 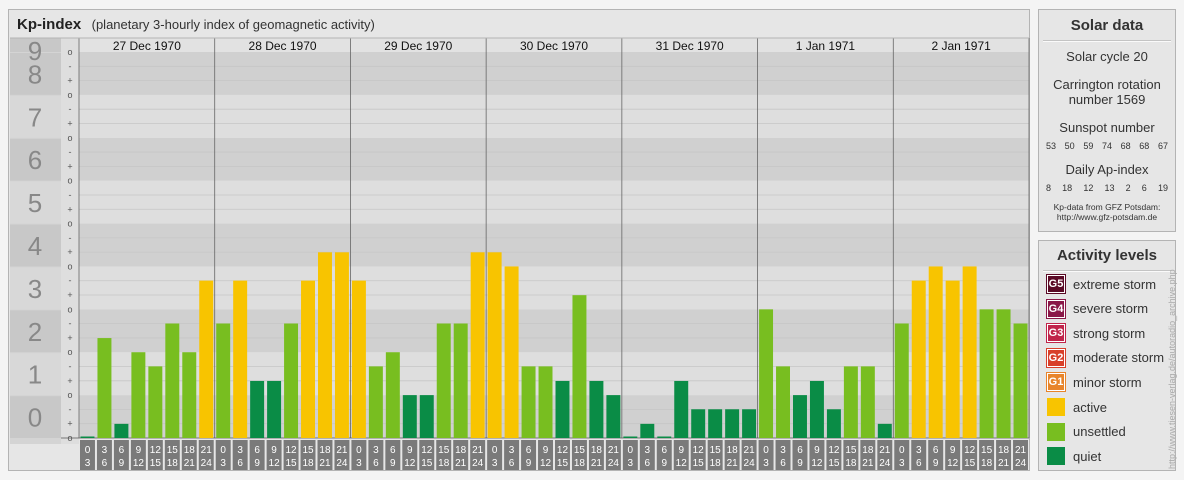 What do you see at coordinates (283, 46) in the screenshot?
I see `day-label: 28 Dec 1970` at bounding box center [283, 46].